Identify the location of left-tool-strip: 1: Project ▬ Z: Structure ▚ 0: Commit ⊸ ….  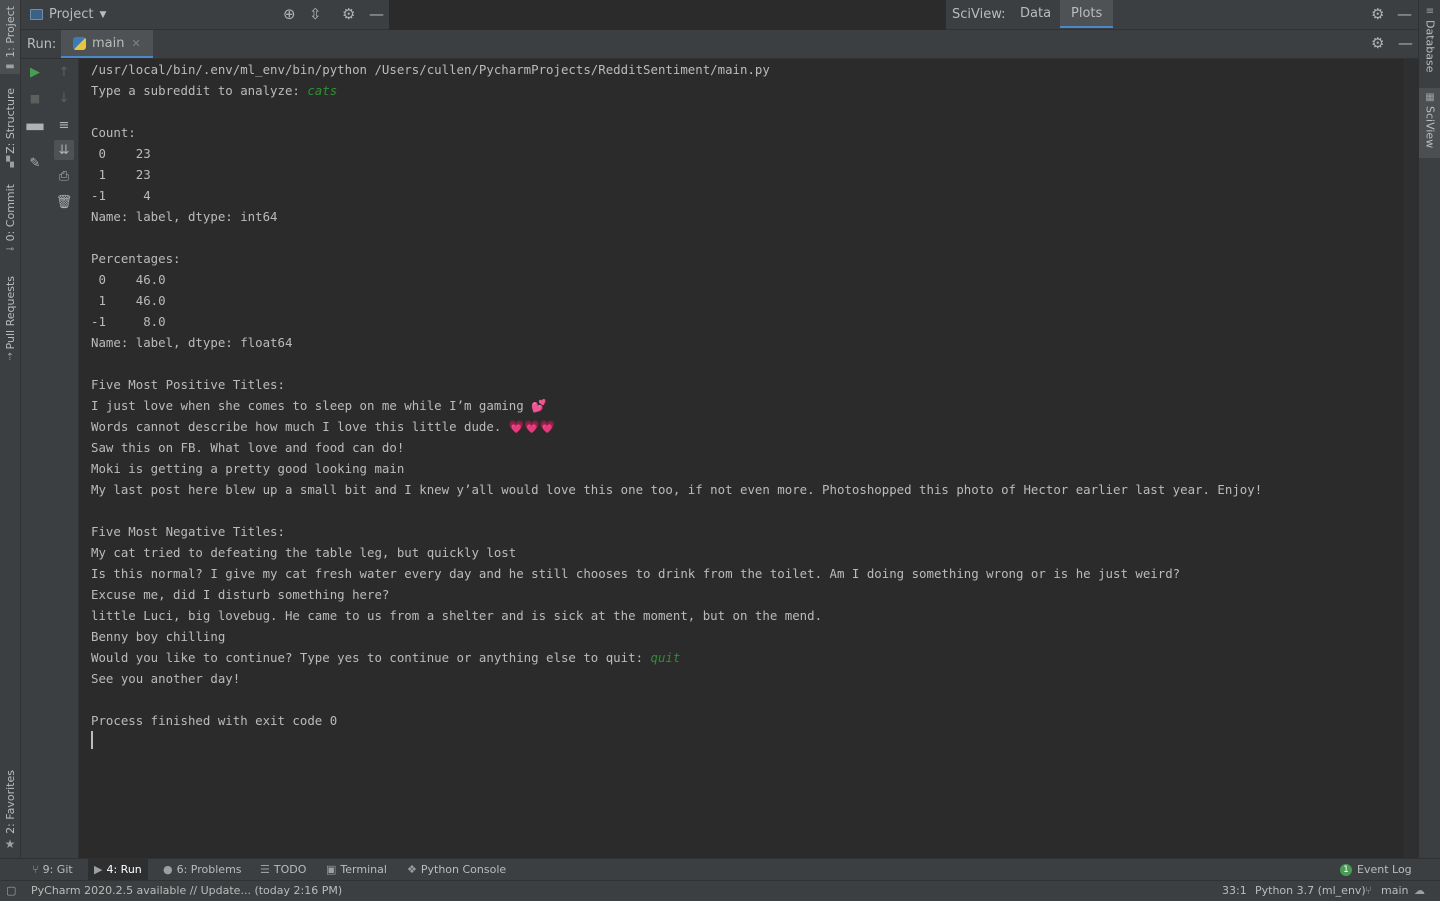
(10, 429).